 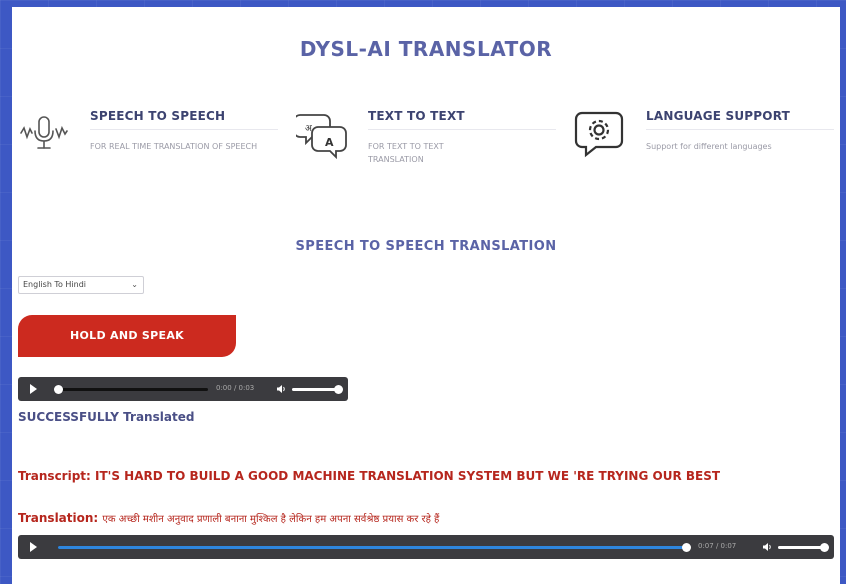 What do you see at coordinates (406, 153) in the screenshot?
I see `feature-description: FOR TEXT TO TEXT TRANSLATION` at bounding box center [406, 153].